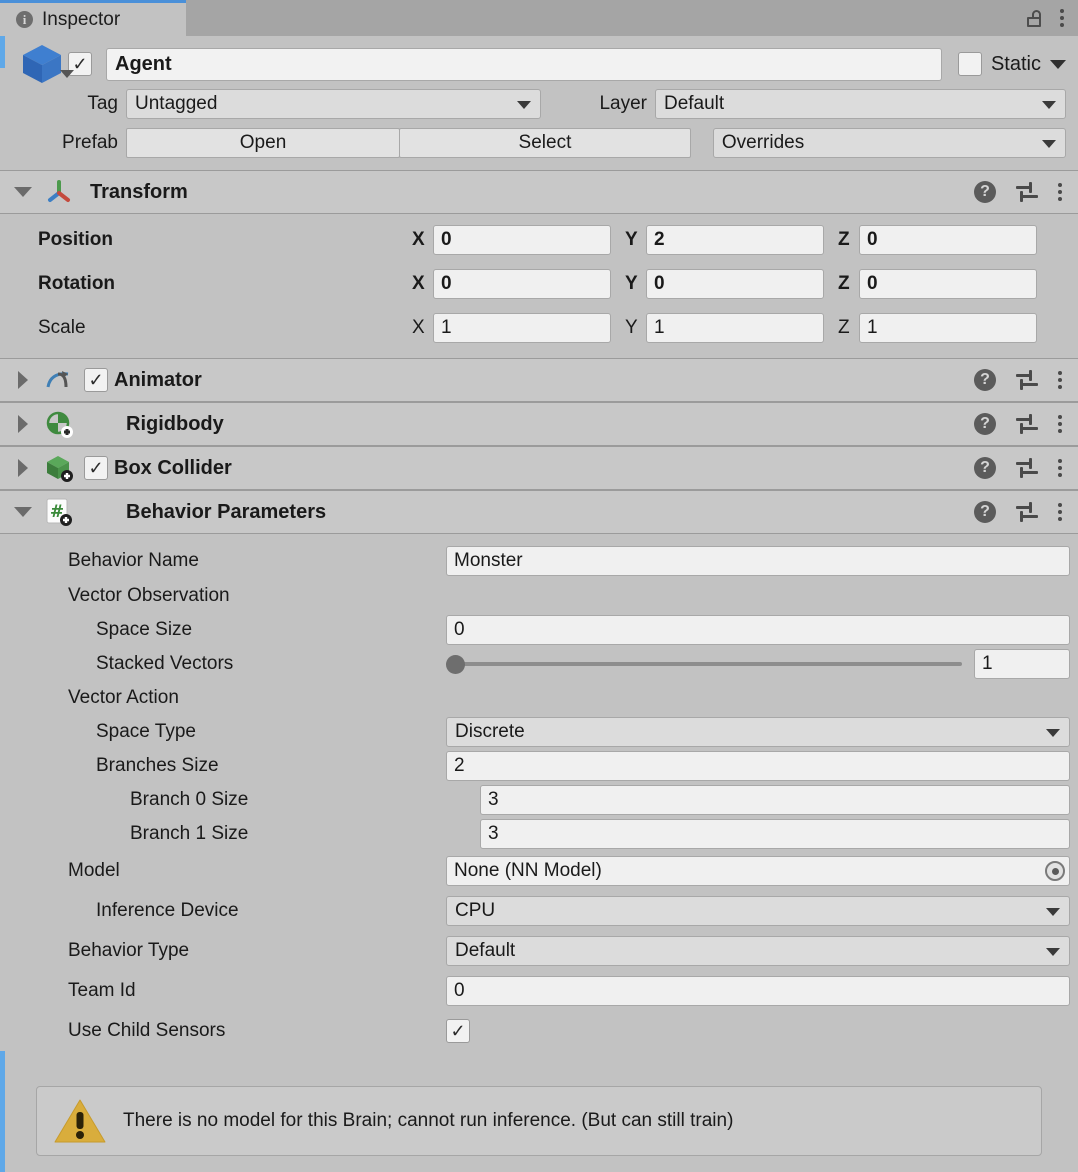 The image size is (1078, 1172). Describe the element at coordinates (59, 380) in the screenshot. I see `animator-icon` at that location.